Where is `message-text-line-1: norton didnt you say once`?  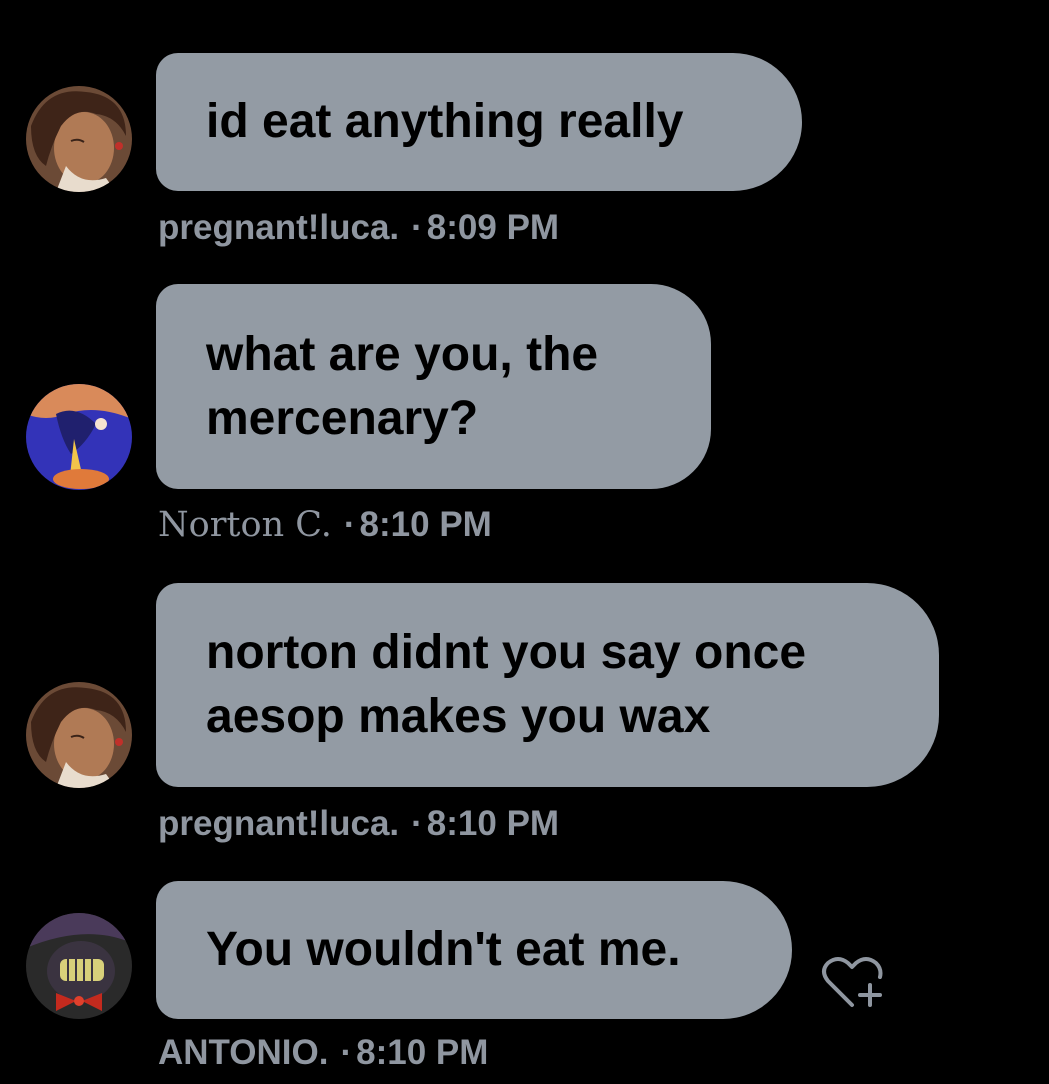
message-text-line-1: norton didnt you say once is located at coordinates (506, 652).